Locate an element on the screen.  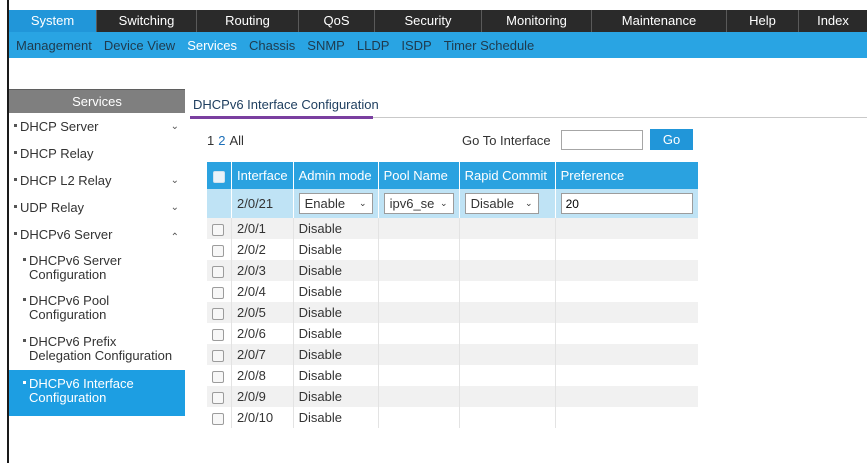
subnav-snmp: SNMP is located at coordinates (326, 45).